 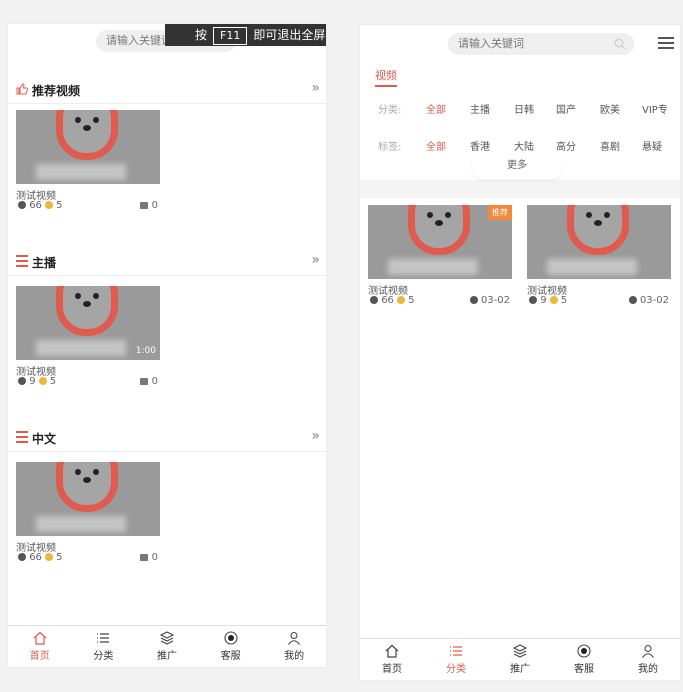 I want to click on video-card: 测试视频 9 5 03-02, so click(x=599, y=257).